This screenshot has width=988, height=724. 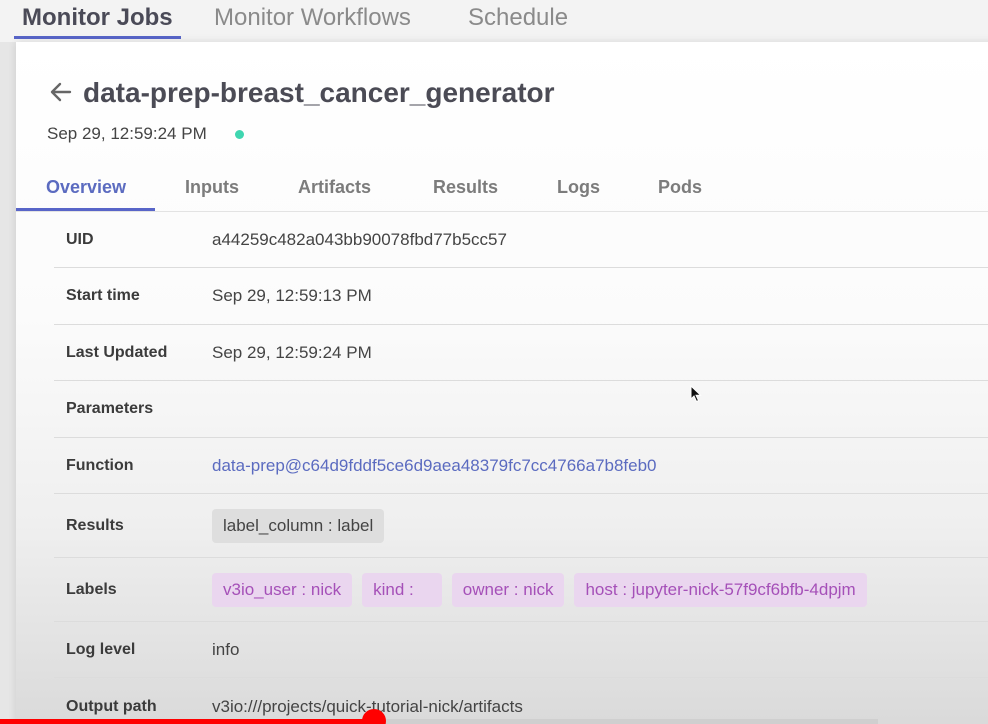 I want to click on output-path-label: Output path, so click(x=111, y=706).